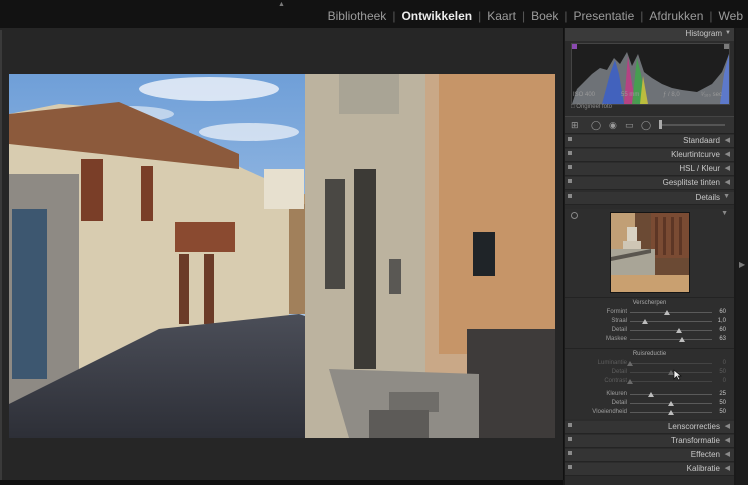 The width and height of the screenshot is (748, 485). What do you see at coordinates (650, 252) in the screenshot?
I see `detail-zoom-preview` at bounding box center [650, 252].